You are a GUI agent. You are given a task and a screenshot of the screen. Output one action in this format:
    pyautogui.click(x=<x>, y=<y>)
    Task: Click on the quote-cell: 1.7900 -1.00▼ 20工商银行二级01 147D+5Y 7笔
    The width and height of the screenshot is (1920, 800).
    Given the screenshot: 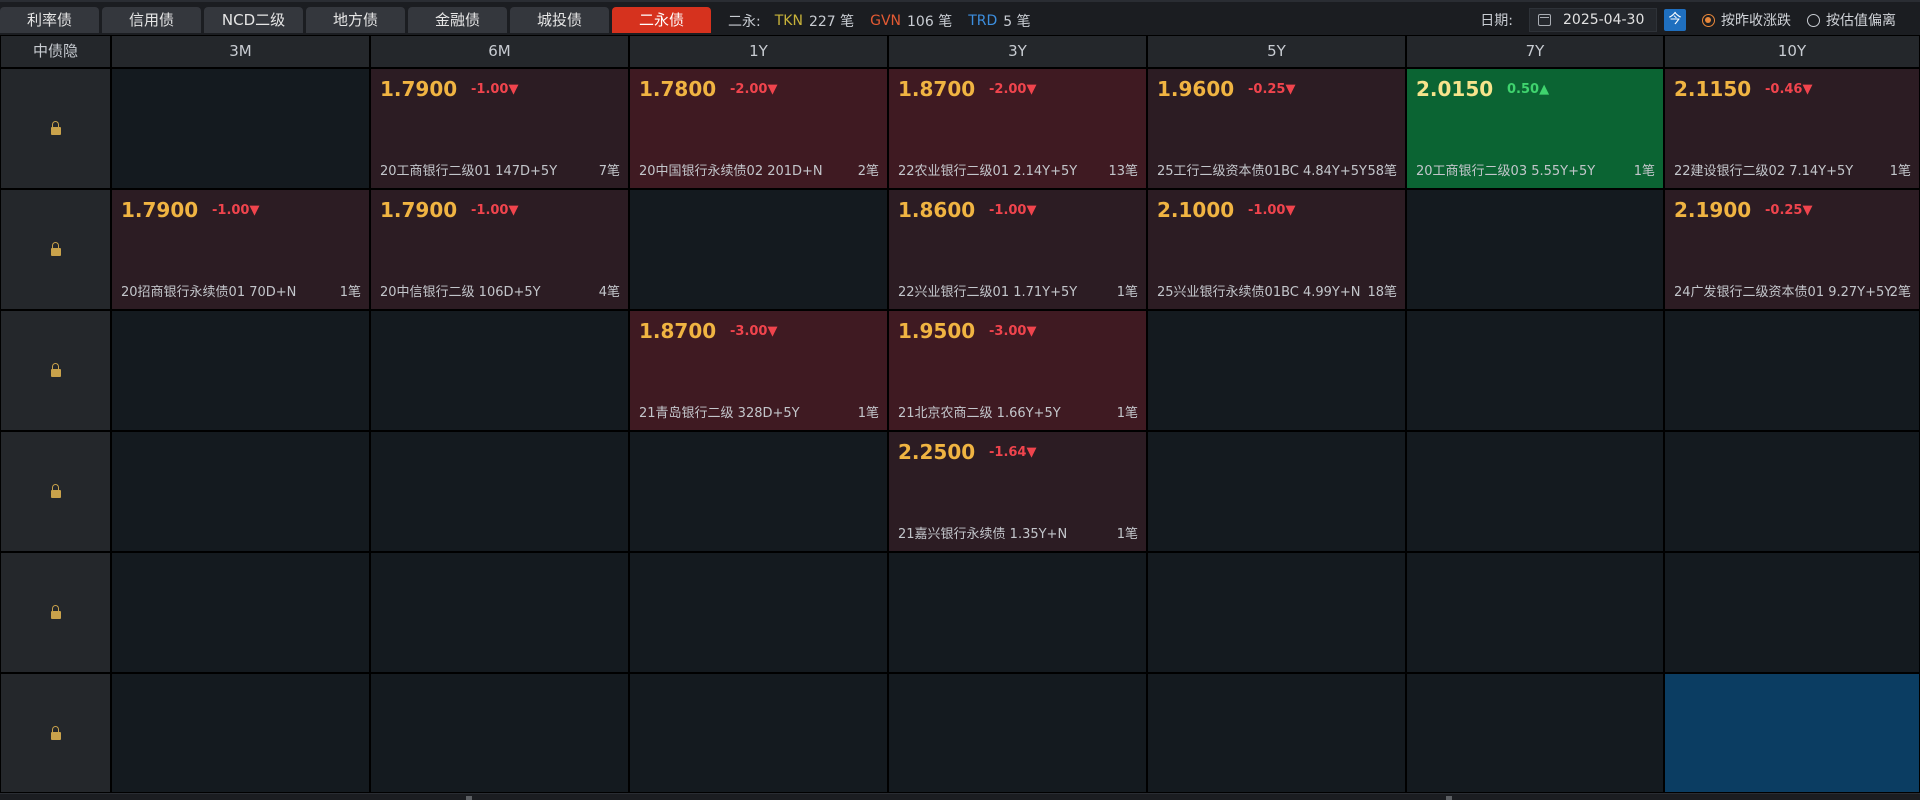 What is the action you would take?
    pyautogui.click(x=499, y=128)
    